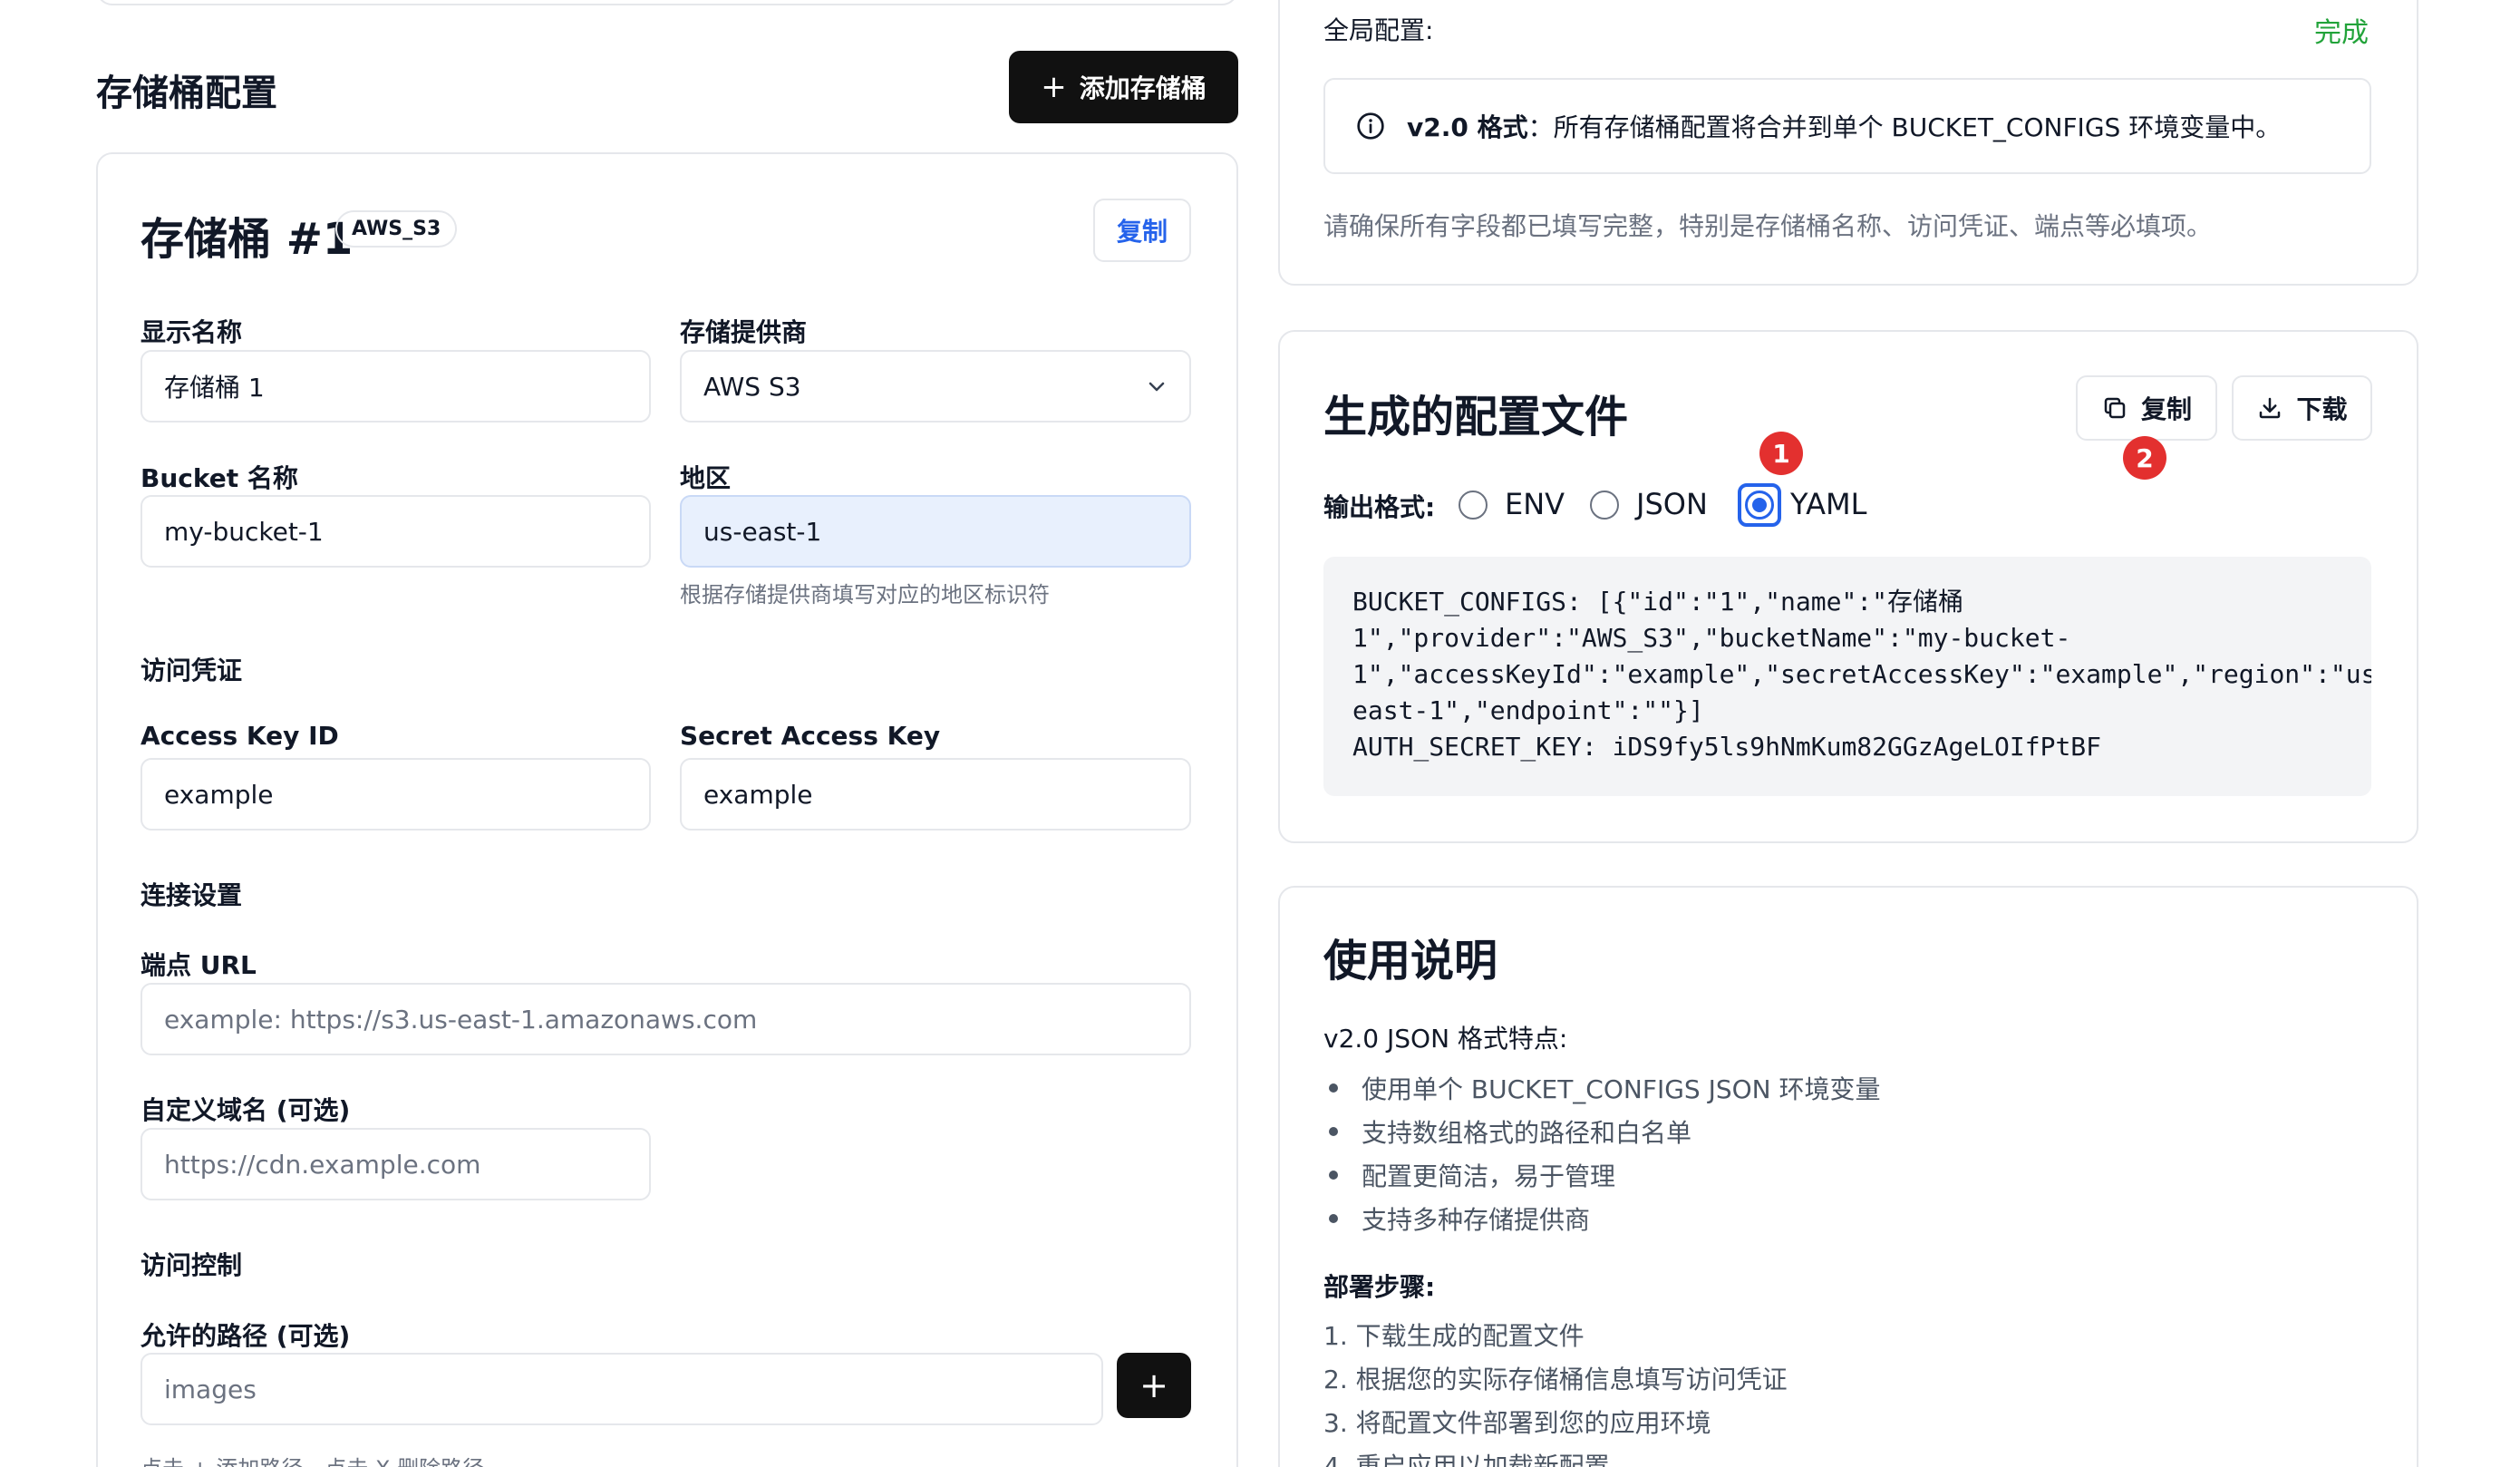 This screenshot has height=1467, width=2520. I want to click on custom-domain-label: 自定义域名 (可选), so click(246, 1110).